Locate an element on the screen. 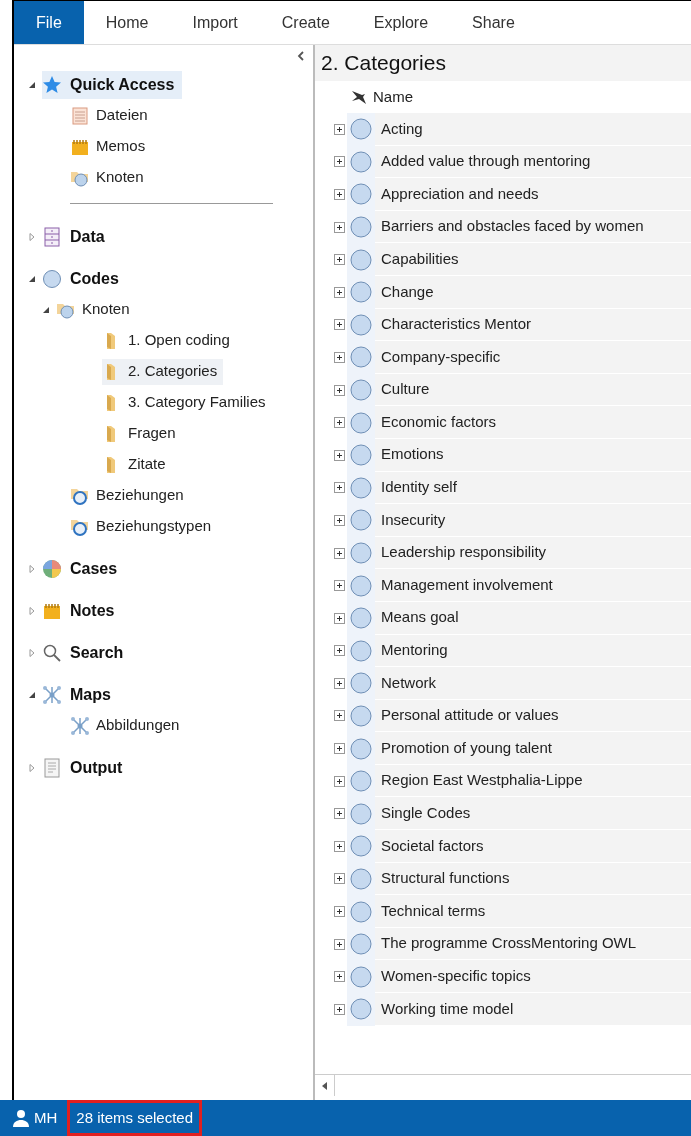 This screenshot has height=1136, width=691. tree-item: Abbildungen is located at coordinates (128, 725).